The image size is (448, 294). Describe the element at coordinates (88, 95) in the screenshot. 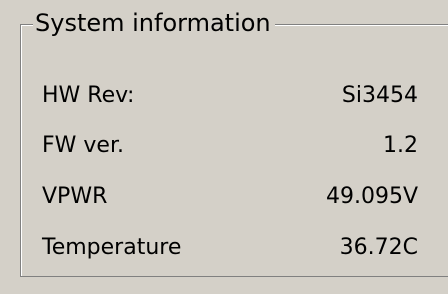

I see `hw-rev-label: HW Rev:` at that location.